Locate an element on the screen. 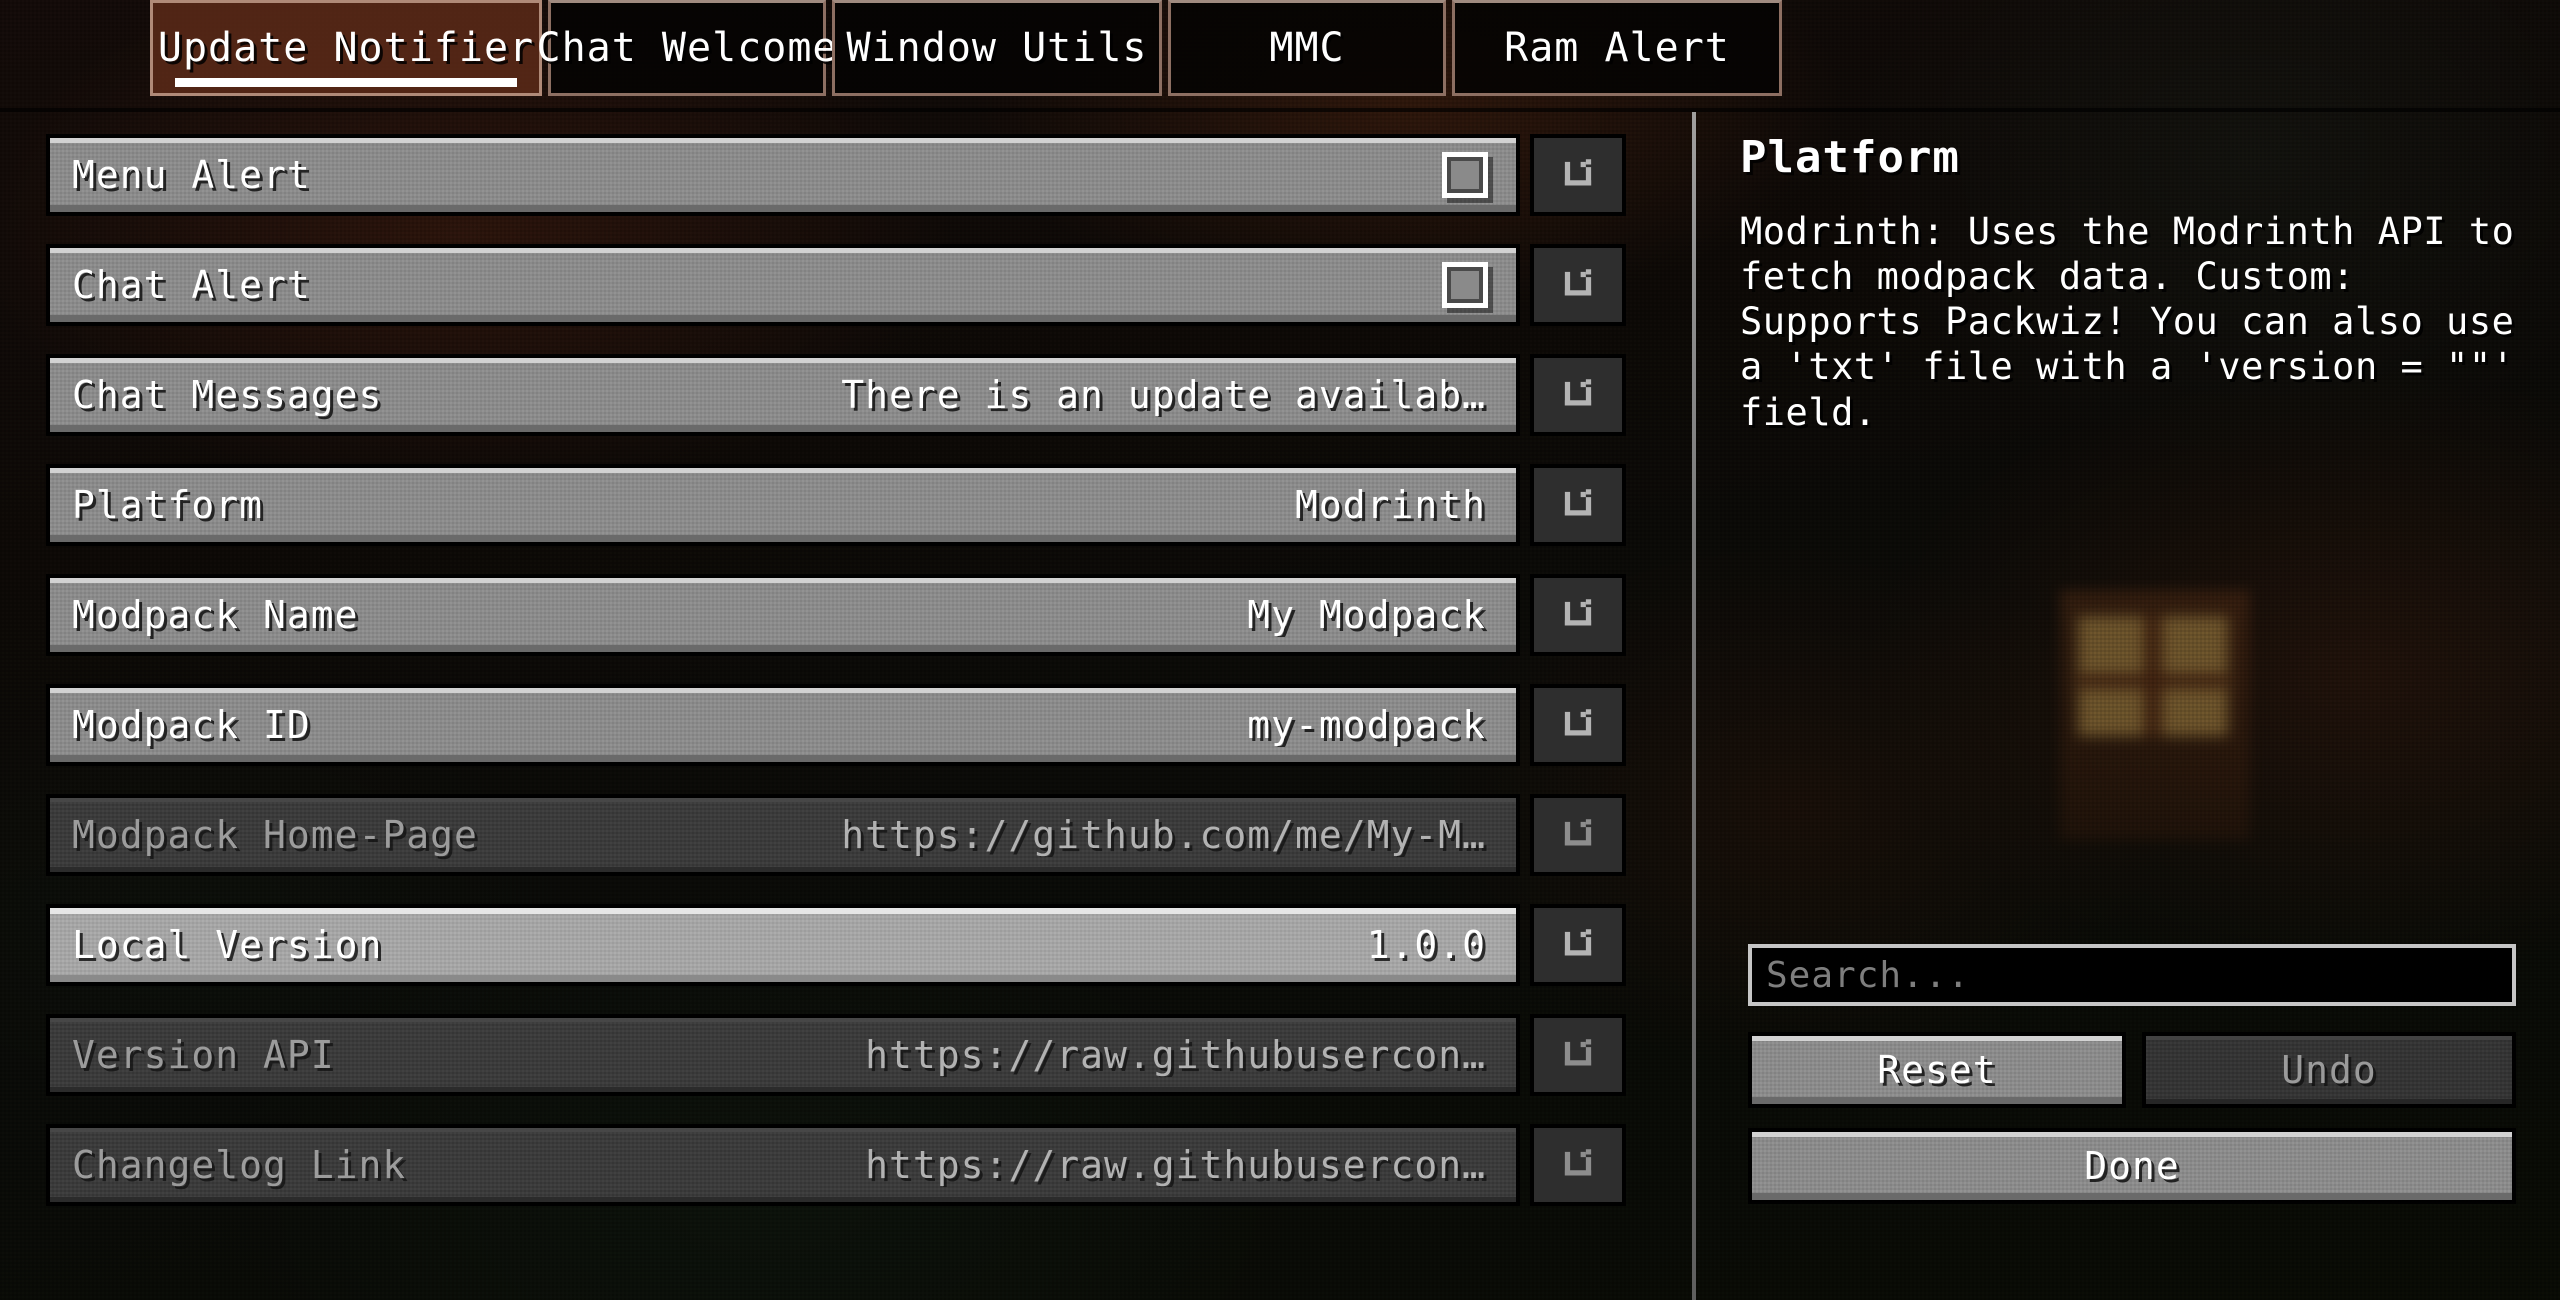 The height and width of the screenshot is (1300, 2560). tab-ram-alert: Ram Alert is located at coordinates (1617, 48).